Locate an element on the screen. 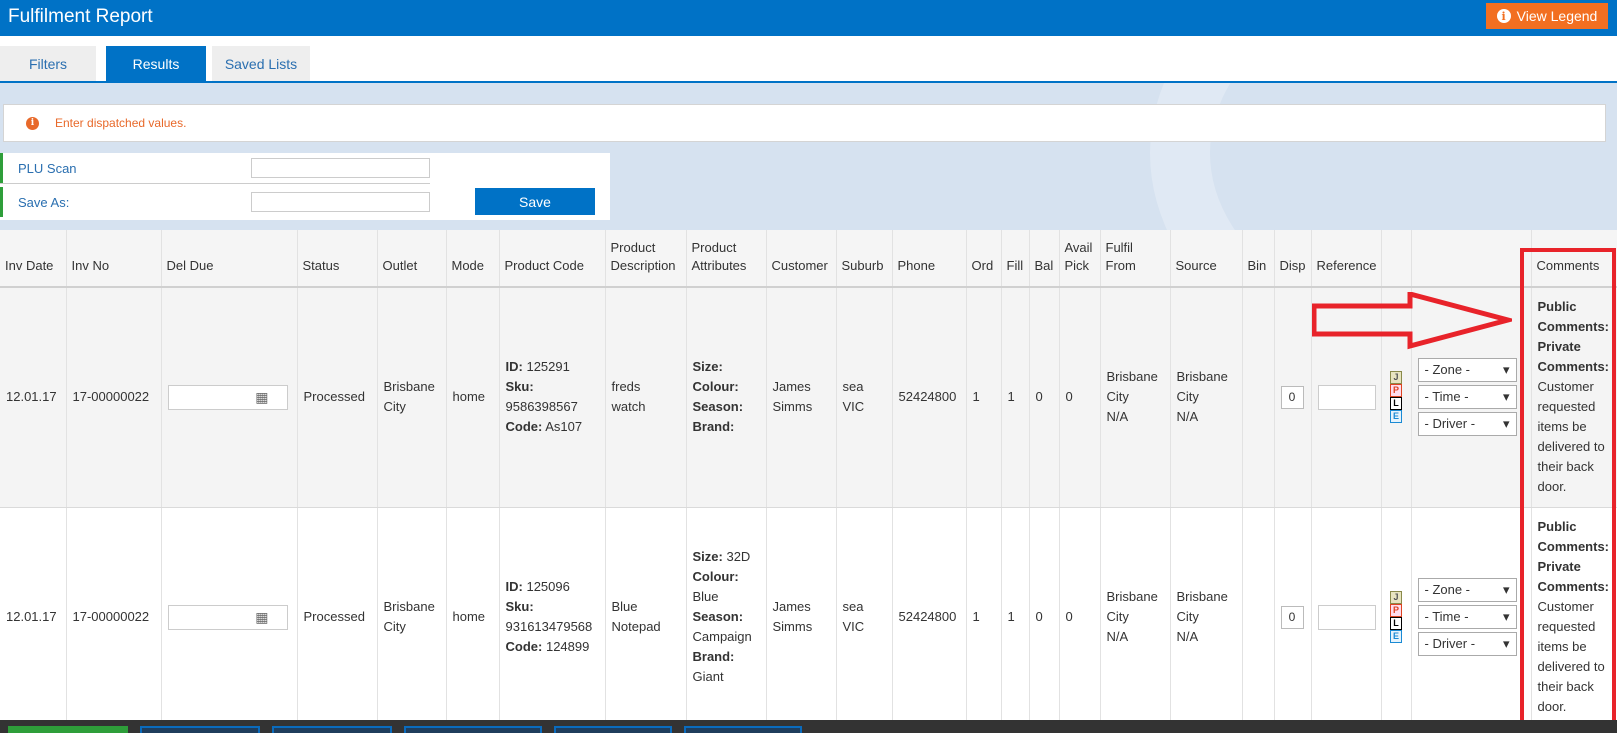  plu-scan-input is located at coordinates (340, 168).